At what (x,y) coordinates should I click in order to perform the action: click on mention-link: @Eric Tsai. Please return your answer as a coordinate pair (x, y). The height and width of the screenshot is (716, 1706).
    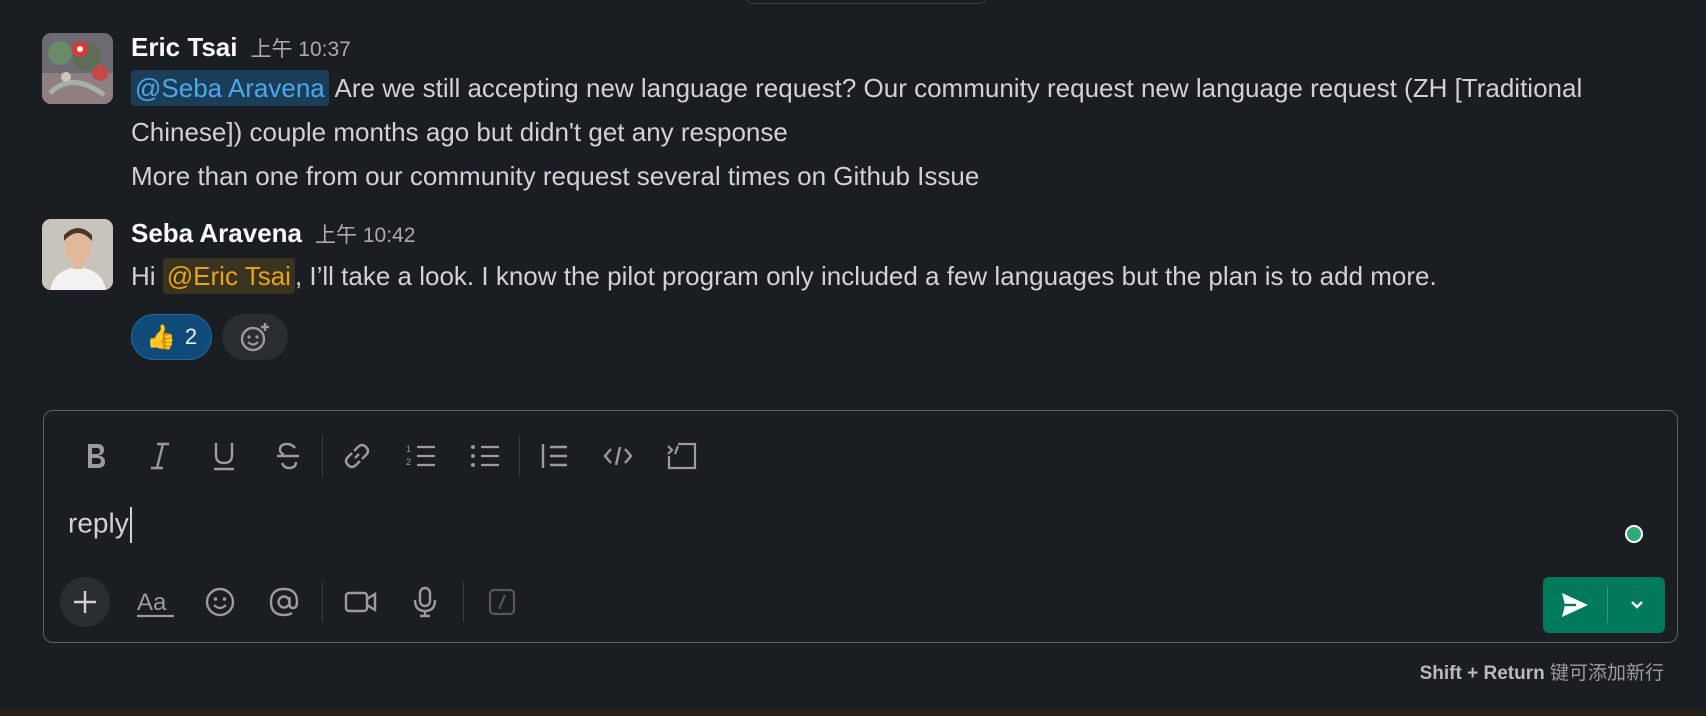
    Looking at the image, I should click on (228, 276).